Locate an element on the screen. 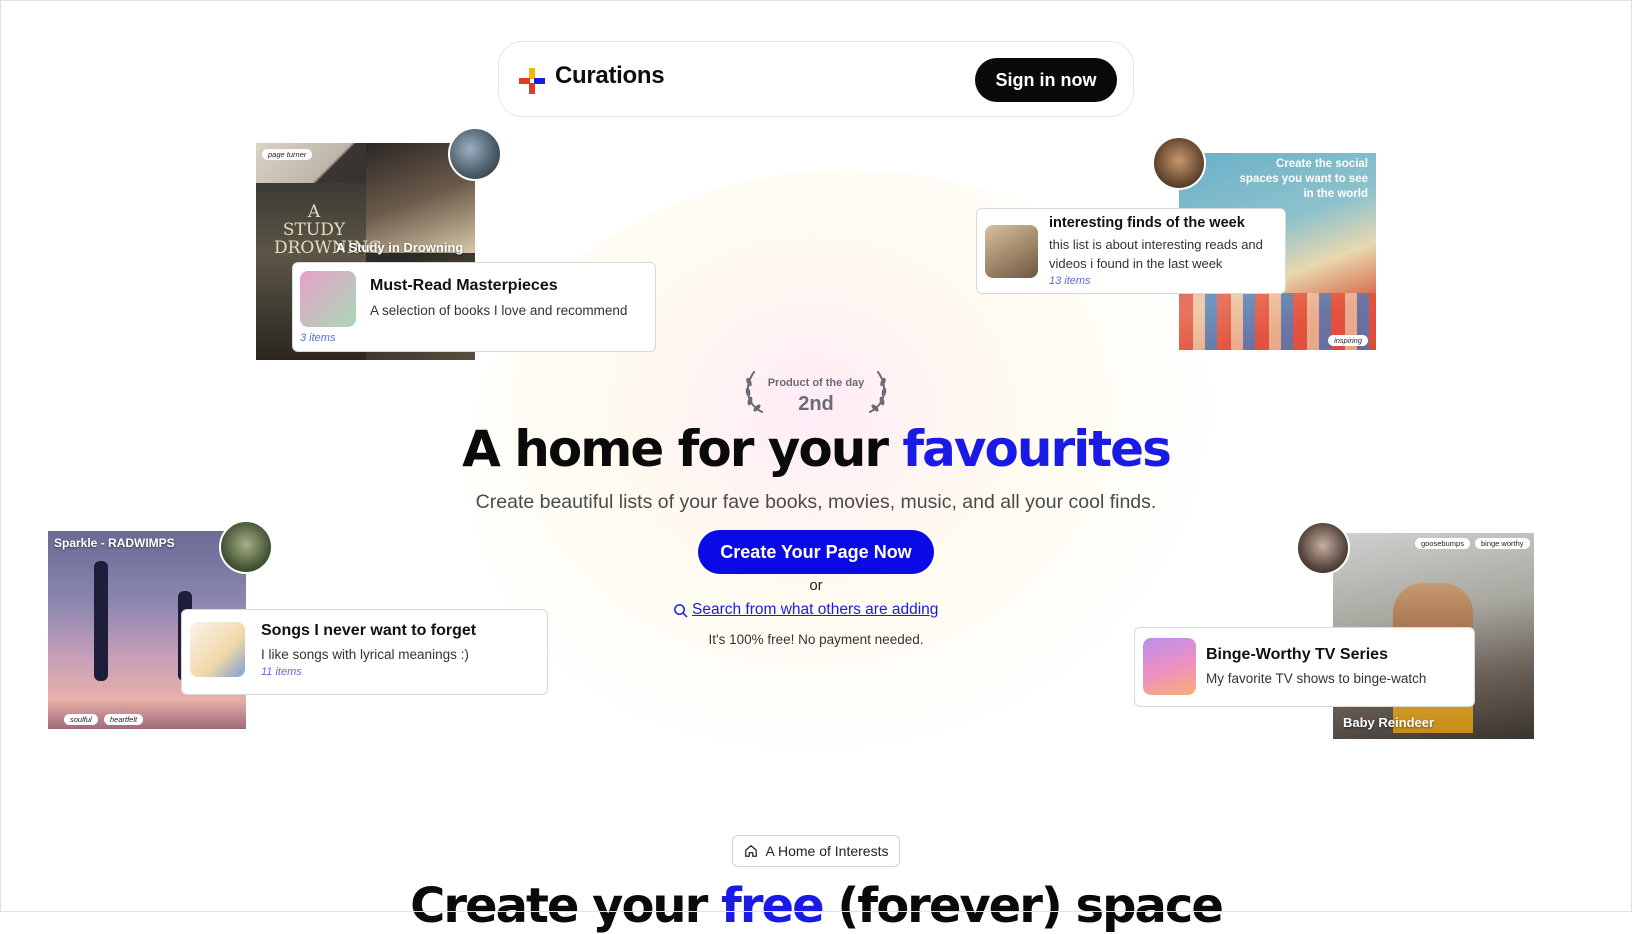 Image resolution: width=1632 pixels, height=934 pixels. section-heading-end: (forever) space is located at coordinates (1023, 906).